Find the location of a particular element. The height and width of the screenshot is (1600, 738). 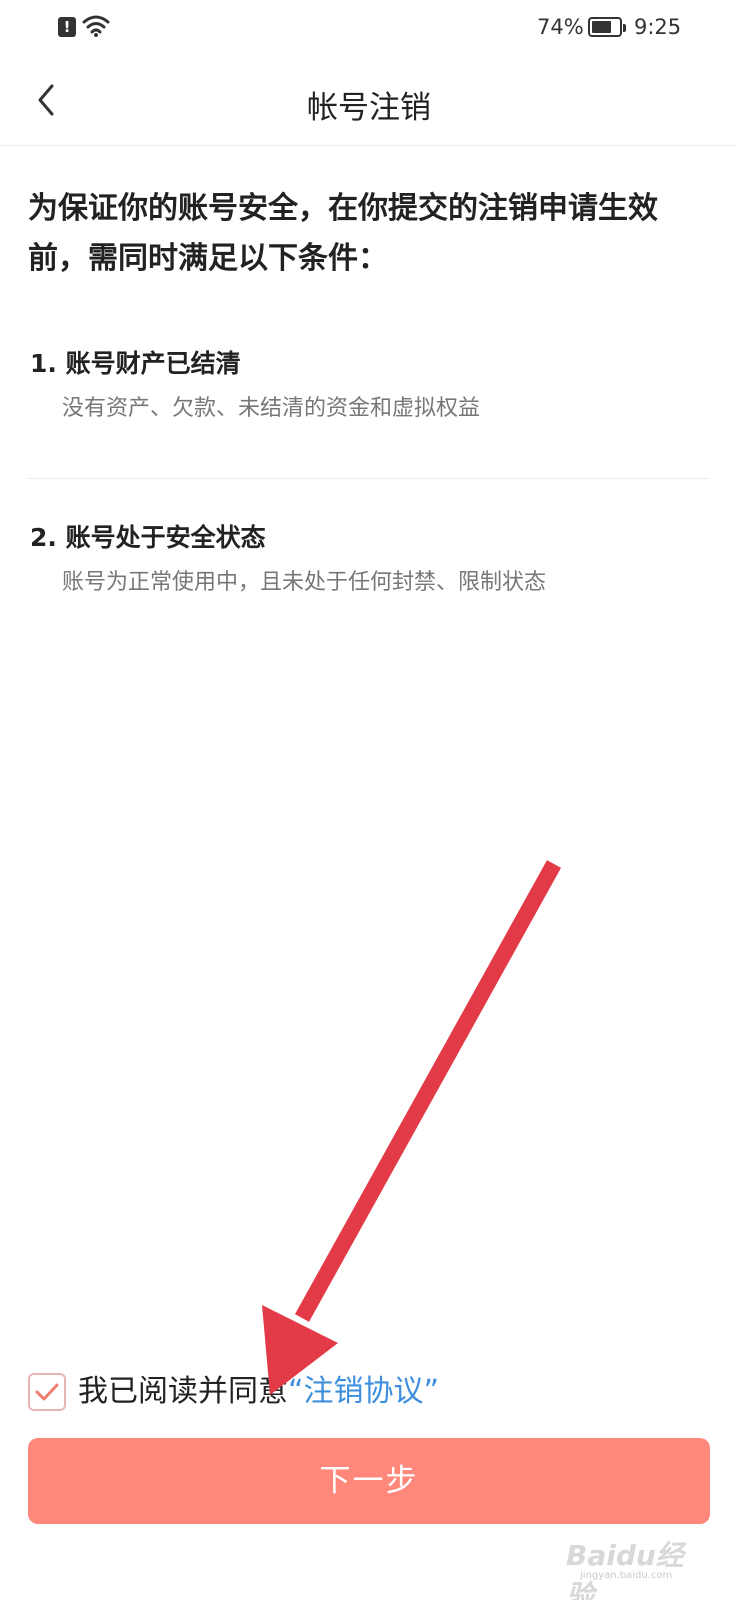

battery-icon is located at coordinates (607, 27).